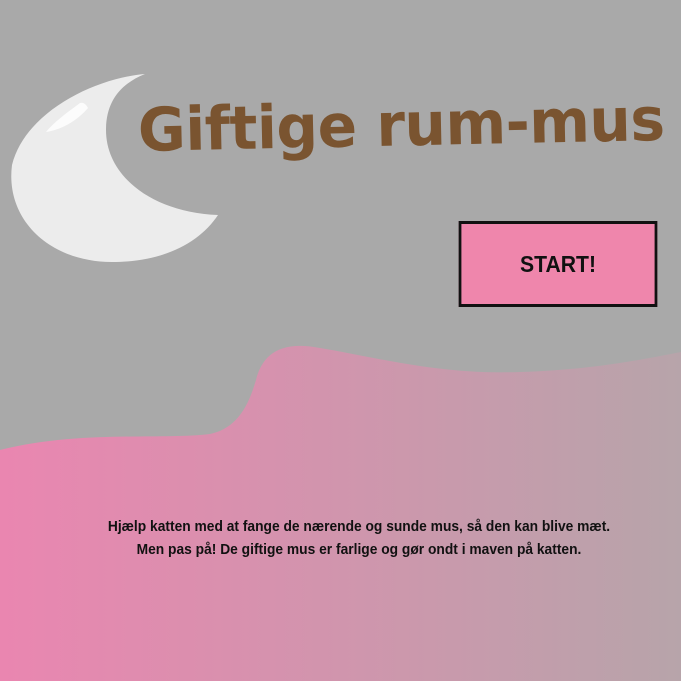 The width and height of the screenshot is (681, 681). What do you see at coordinates (558, 264) in the screenshot?
I see `start-button: START!` at bounding box center [558, 264].